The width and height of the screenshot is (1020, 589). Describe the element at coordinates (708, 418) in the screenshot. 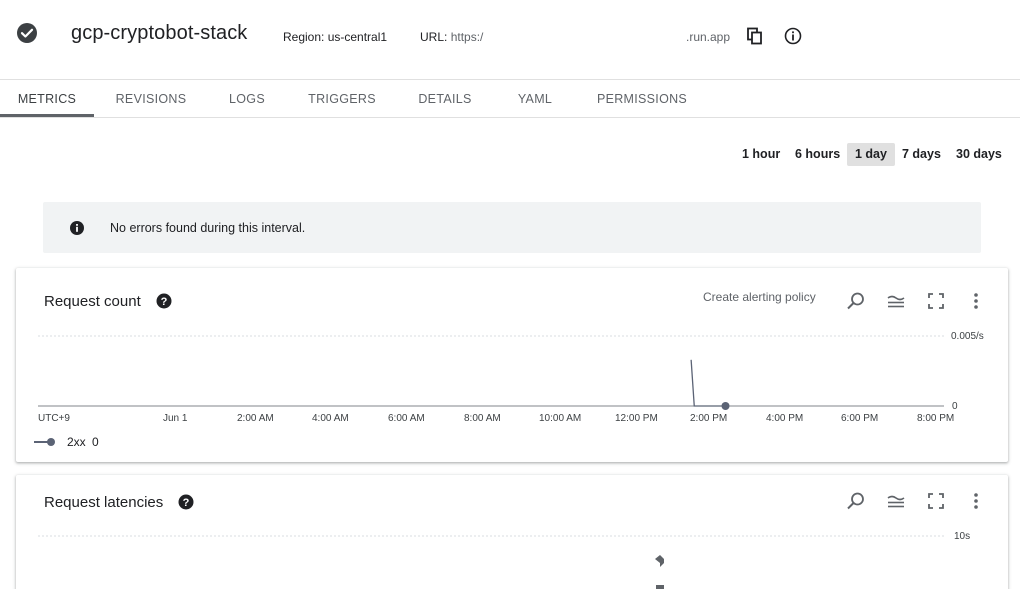

I see `x-tick-label: 2:00 PM` at that location.